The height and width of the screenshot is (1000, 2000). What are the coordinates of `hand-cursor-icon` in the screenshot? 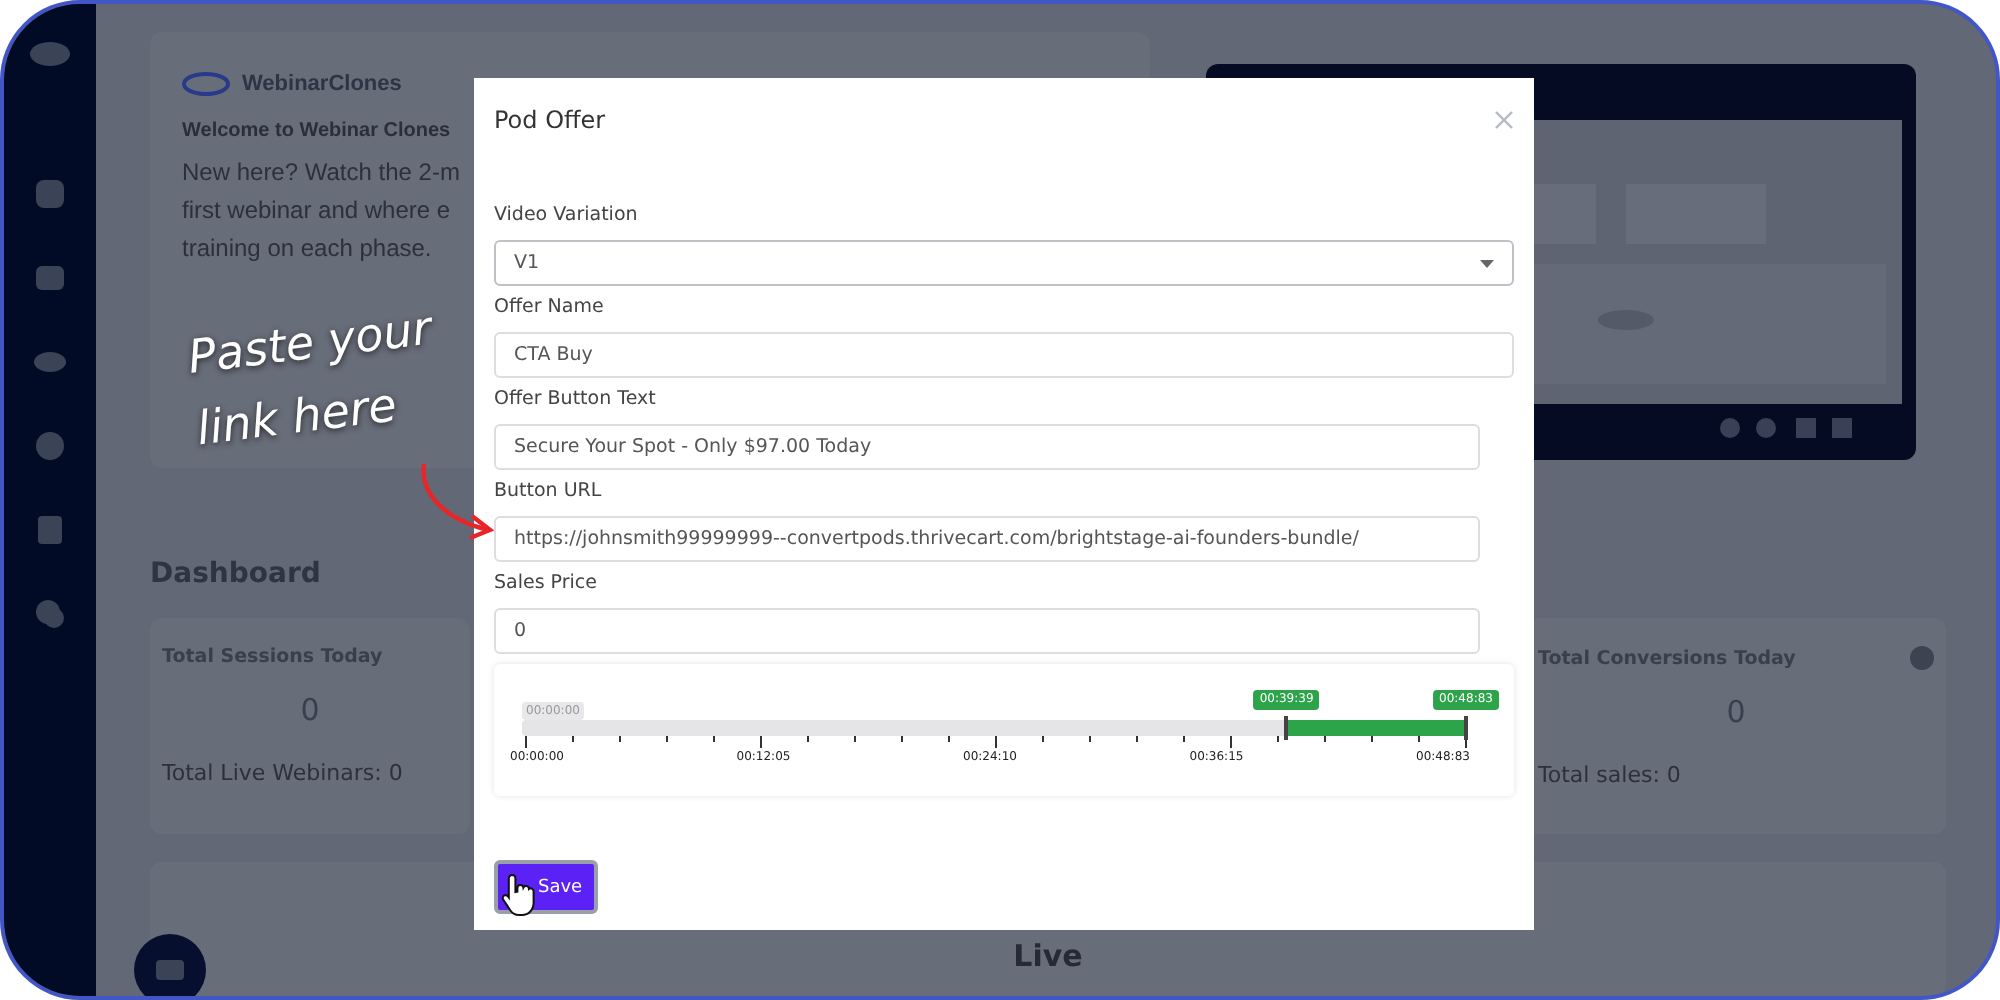 It's located at (518, 896).